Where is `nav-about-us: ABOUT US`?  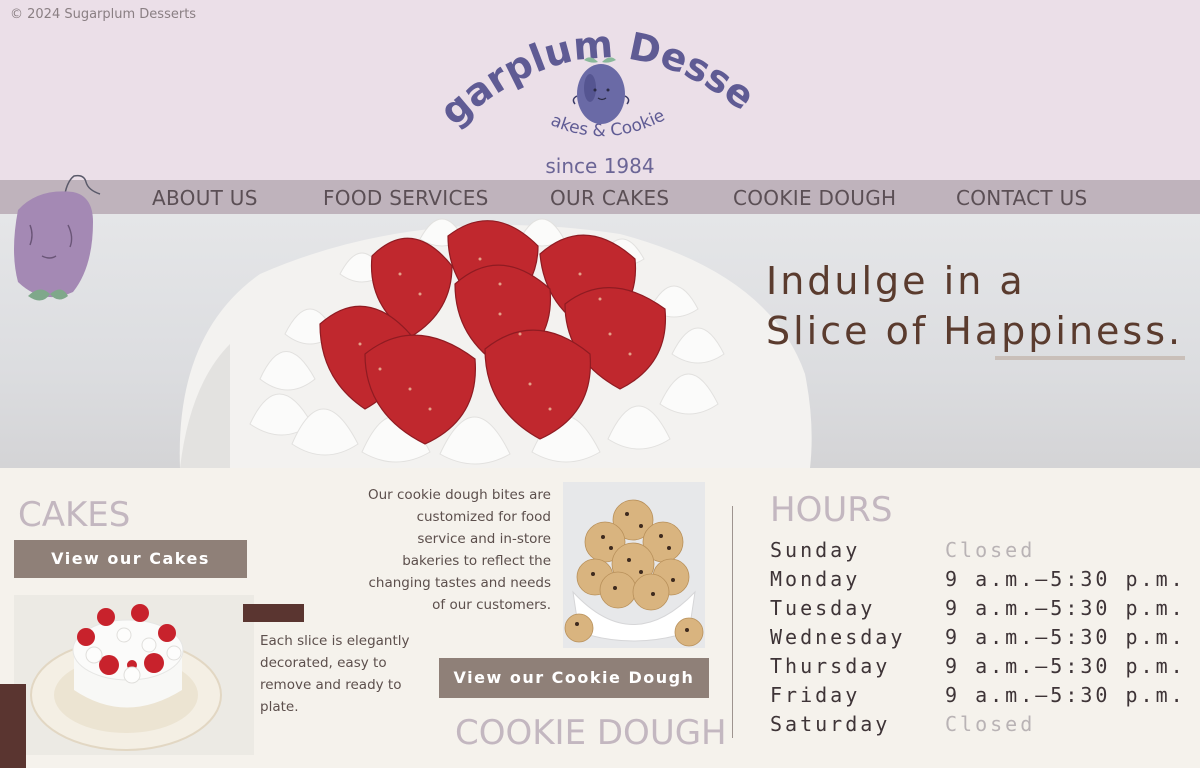 nav-about-us: ABOUT US is located at coordinates (205, 198).